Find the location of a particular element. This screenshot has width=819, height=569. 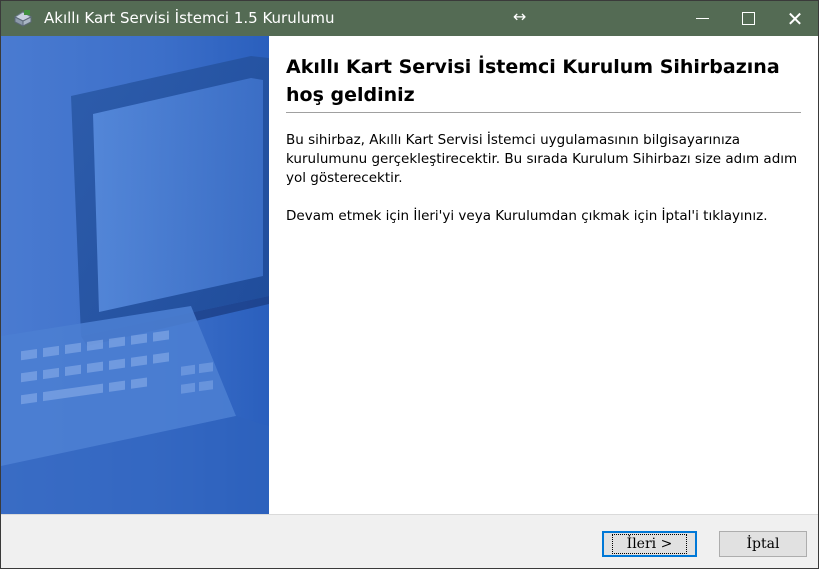

maximize-icon is located at coordinates (748, 18).